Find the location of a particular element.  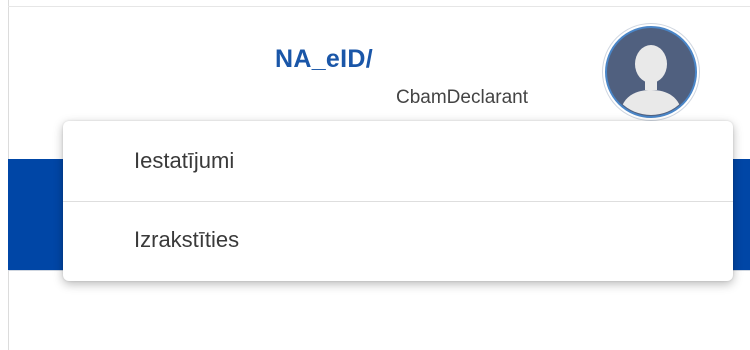

username: NA_eID/ is located at coordinates (324, 59).